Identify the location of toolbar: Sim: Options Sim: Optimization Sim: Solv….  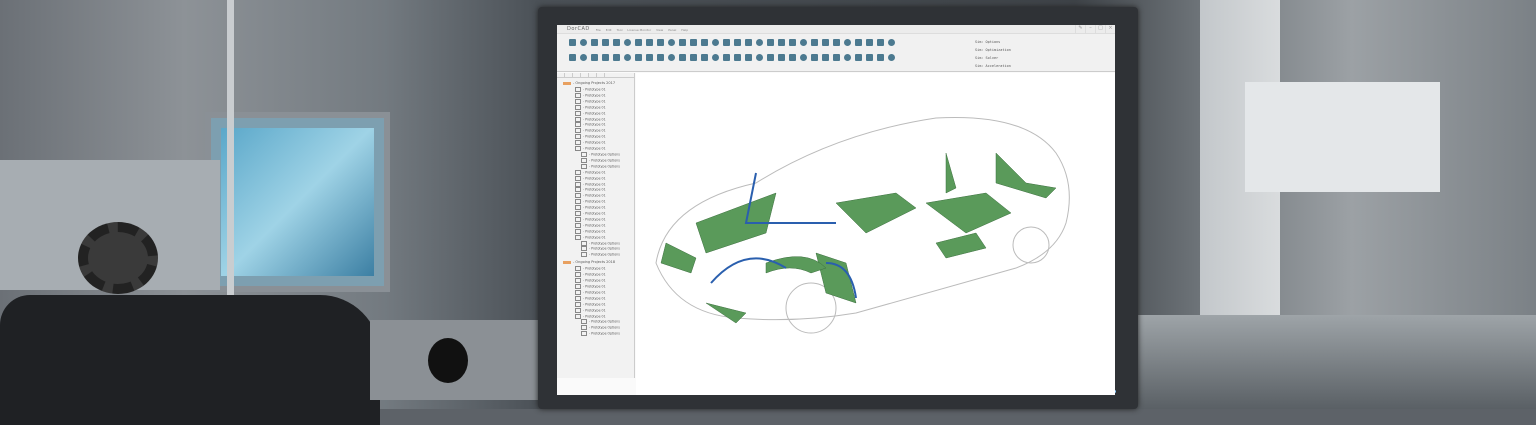
(836, 53).